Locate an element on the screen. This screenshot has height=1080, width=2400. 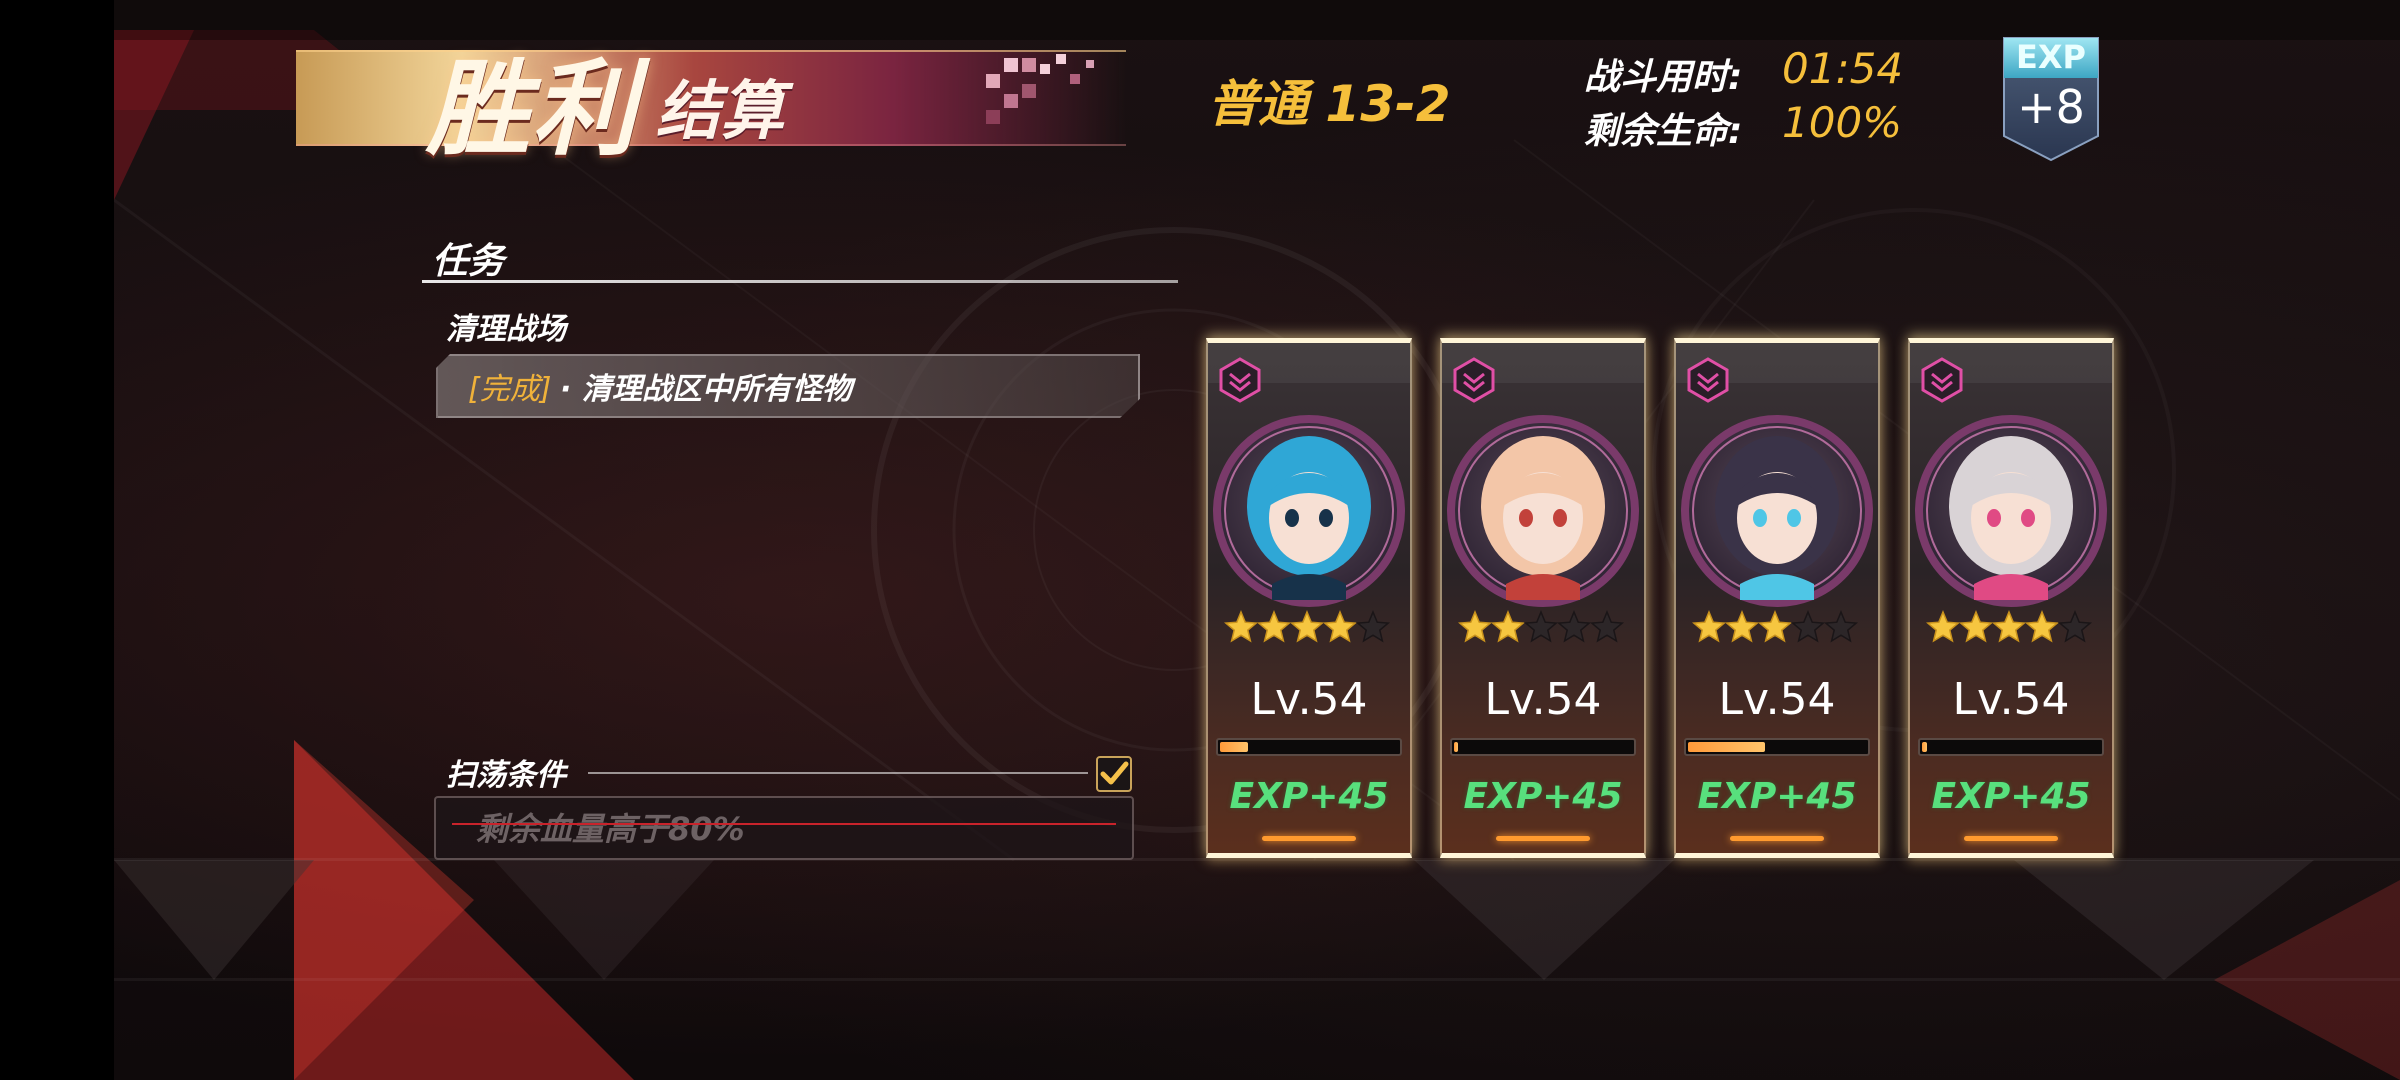
sweep-checkbox is located at coordinates (1114, 774).